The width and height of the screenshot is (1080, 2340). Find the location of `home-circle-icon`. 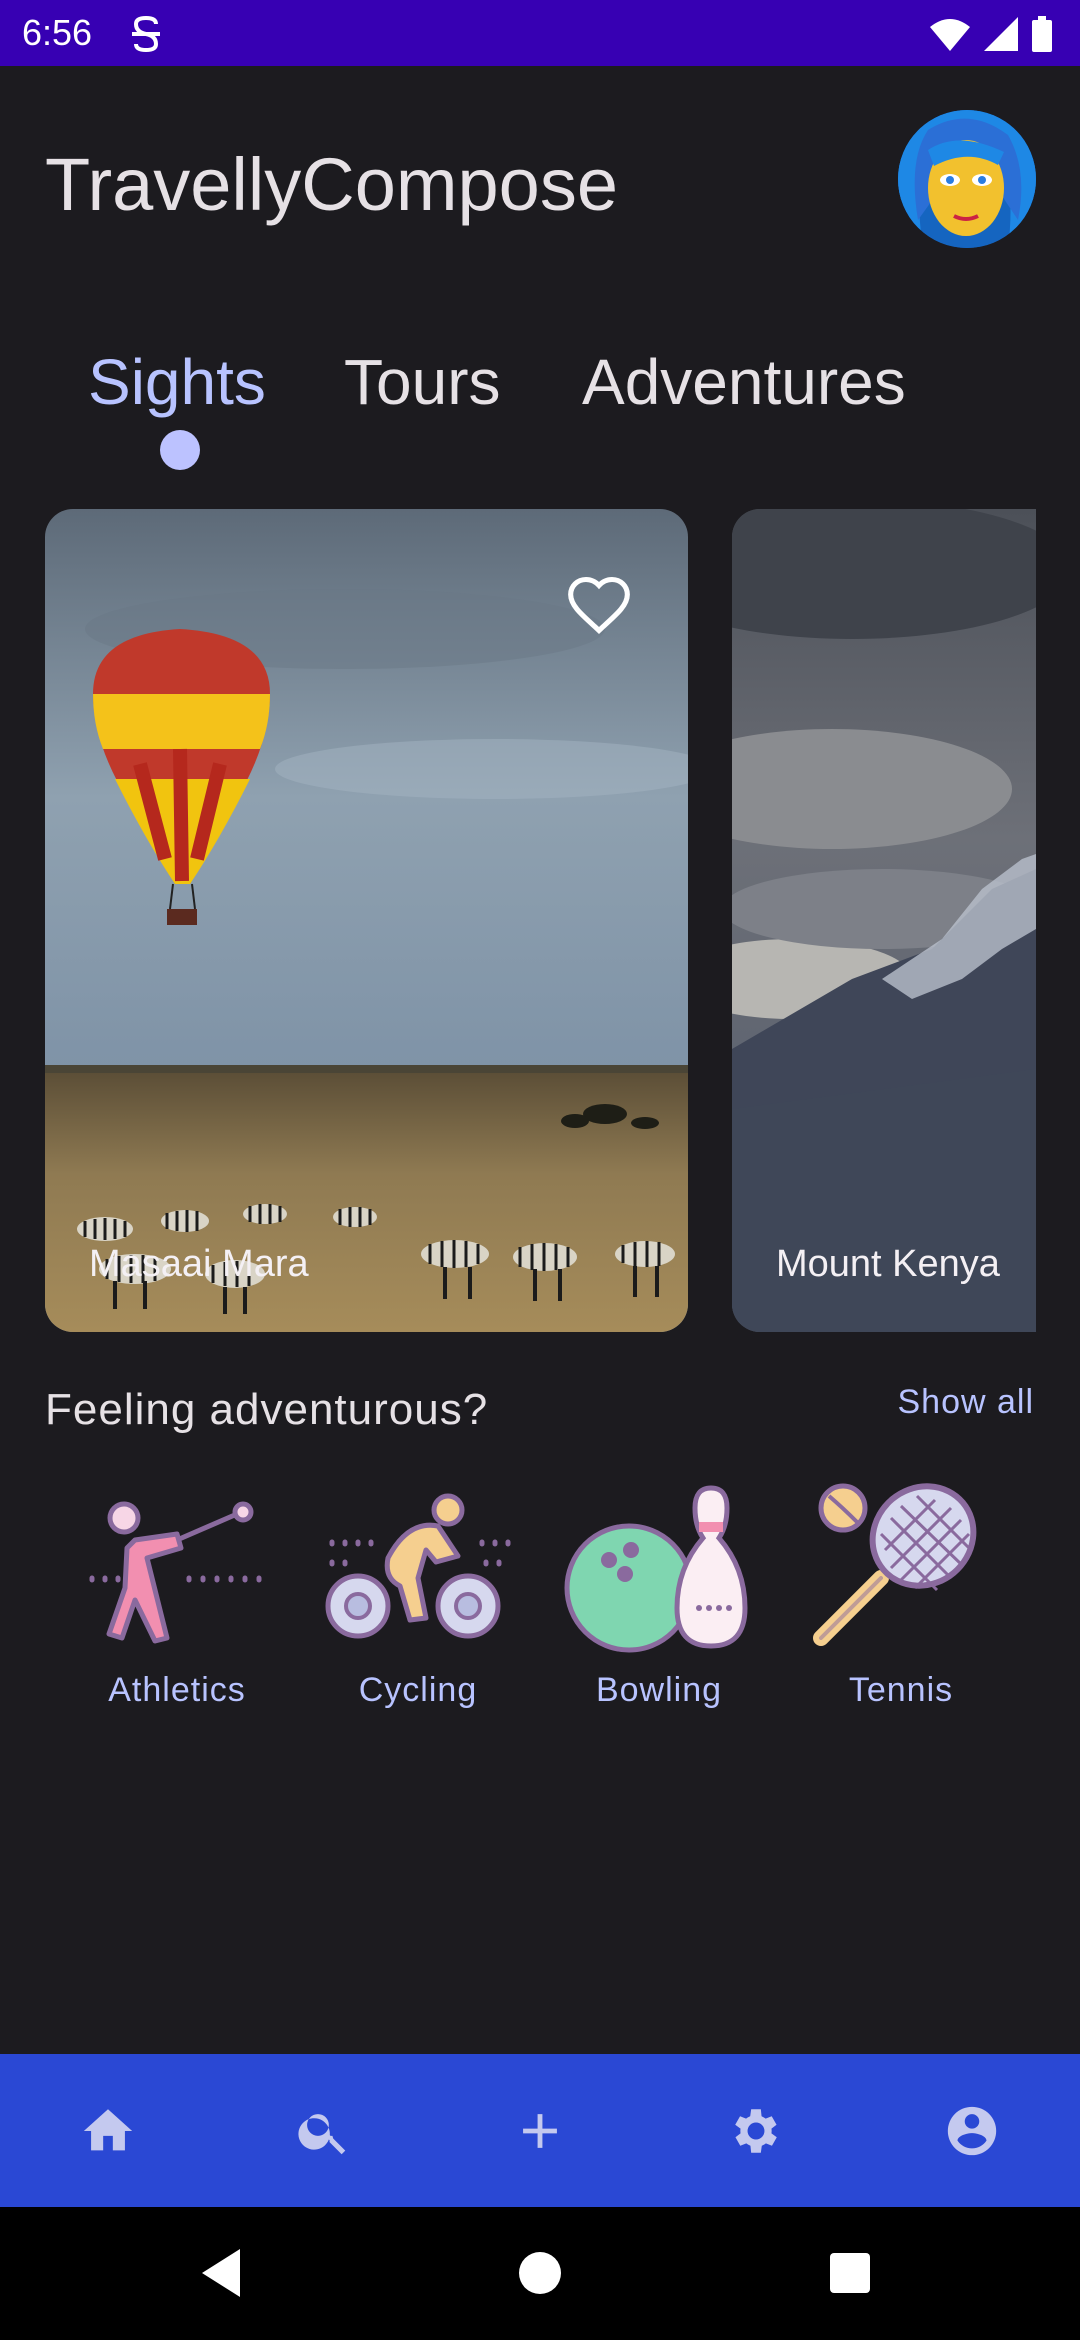

home-circle-icon is located at coordinates (540, 2273).